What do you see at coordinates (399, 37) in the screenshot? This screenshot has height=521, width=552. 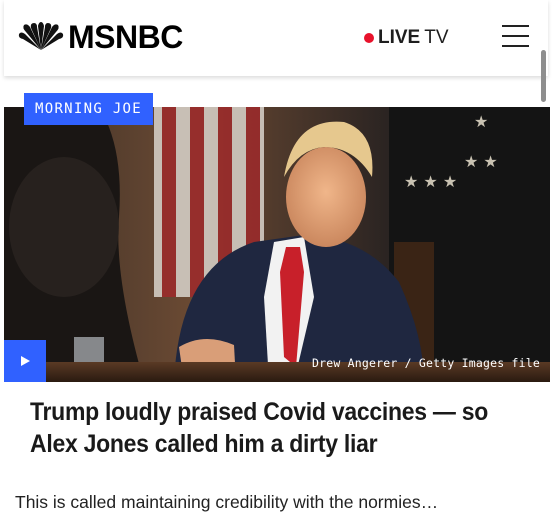 I see `live-label: LIVE` at bounding box center [399, 37].